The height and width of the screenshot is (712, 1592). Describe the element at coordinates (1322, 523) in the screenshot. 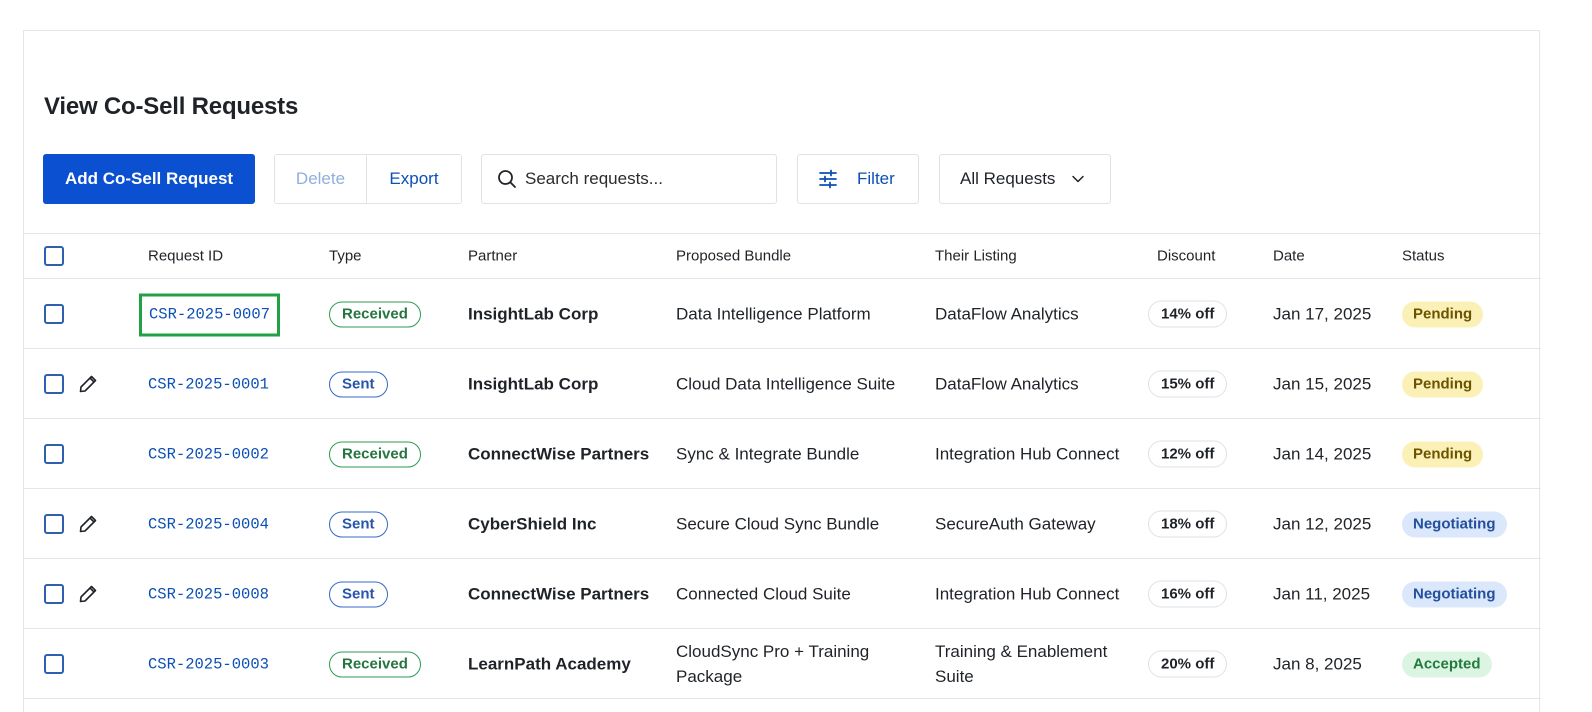

I see `request-date: Jan 12, 2025` at that location.